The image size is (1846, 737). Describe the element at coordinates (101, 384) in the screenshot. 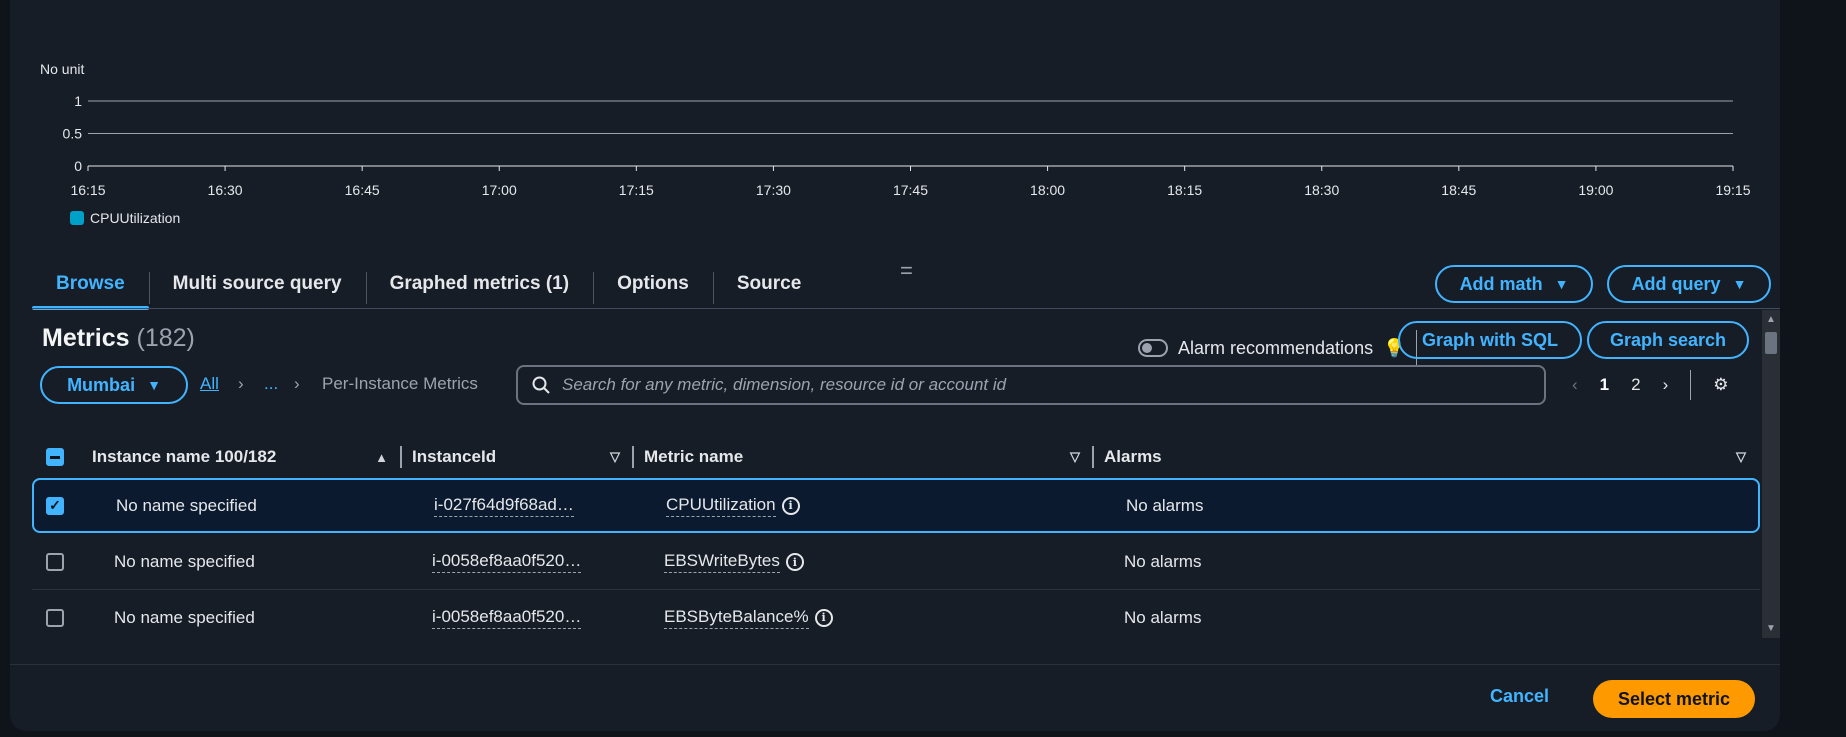

I see `region-label: Mumbai` at that location.